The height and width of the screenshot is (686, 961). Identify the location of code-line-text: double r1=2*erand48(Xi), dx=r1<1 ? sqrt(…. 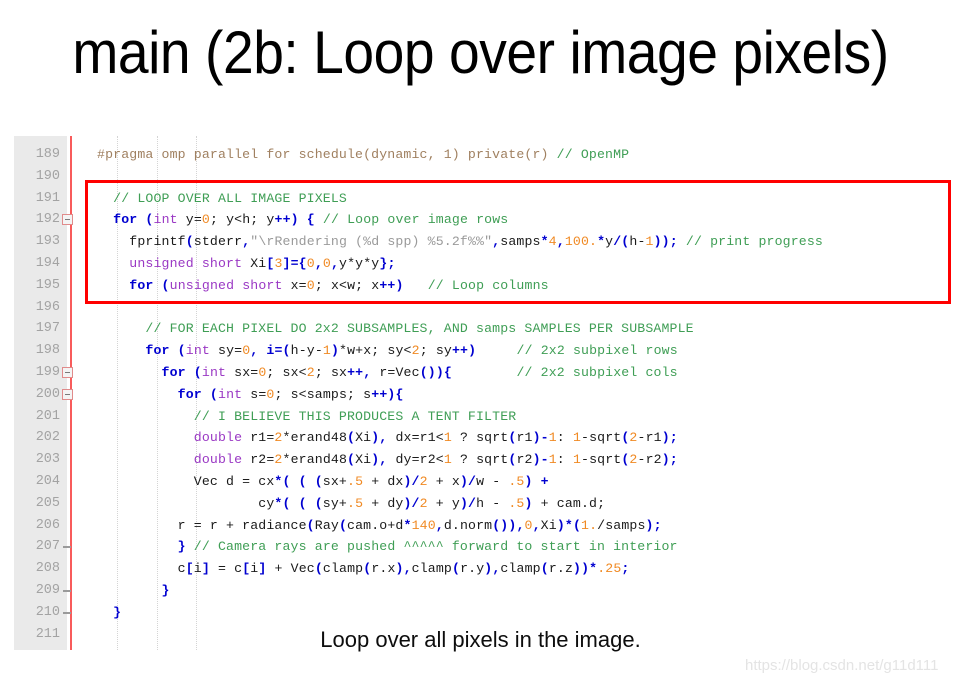
(435, 438).